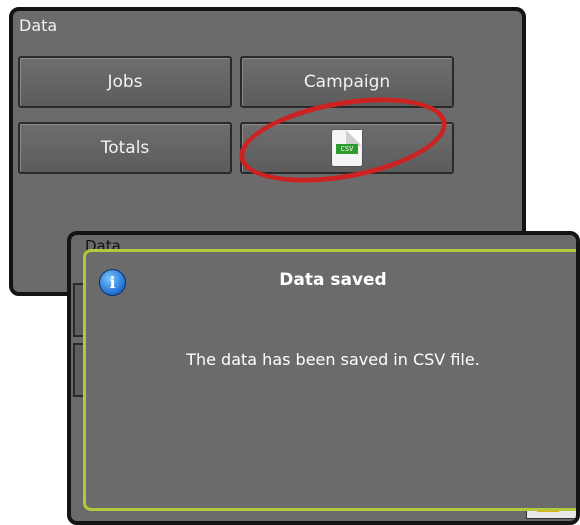 Image resolution: width=580 pixels, height=525 pixels. What do you see at coordinates (333, 280) in the screenshot?
I see `dialog-title: Data saved` at bounding box center [333, 280].